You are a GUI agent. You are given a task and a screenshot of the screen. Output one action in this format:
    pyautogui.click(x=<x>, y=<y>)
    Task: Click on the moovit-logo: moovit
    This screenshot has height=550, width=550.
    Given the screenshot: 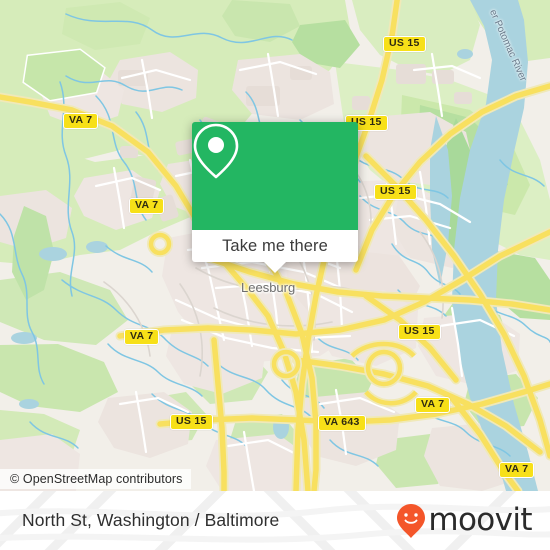 What is the action you would take?
    pyautogui.click(x=464, y=520)
    